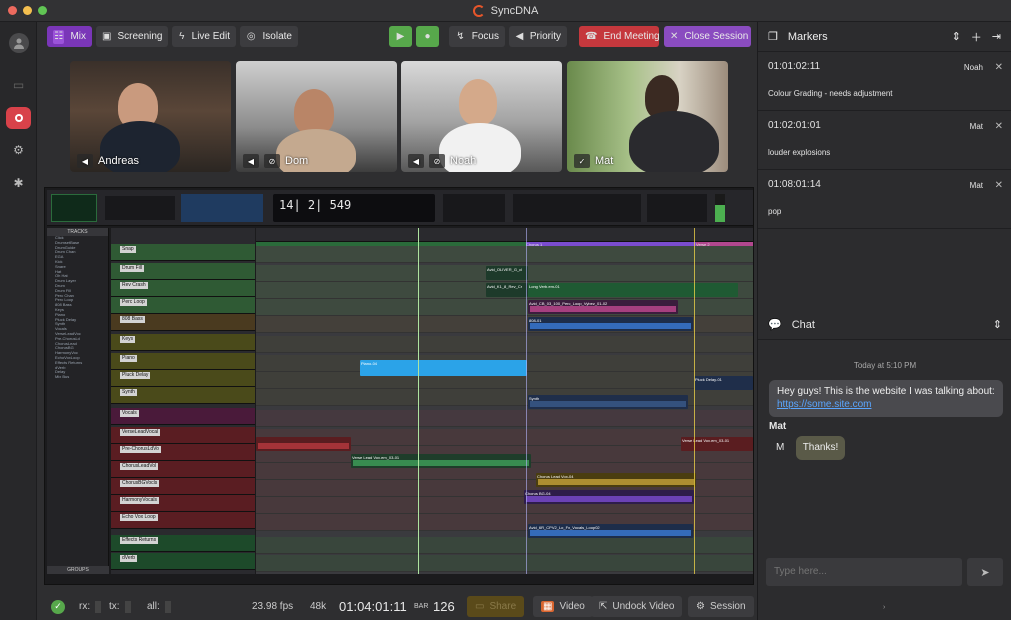 This screenshot has height=620, width=1011. What do you see at coordinates (183, 486) in the screenshot?
I see `track-header: ChorusBGVocls` at bounding box center [183, 486].